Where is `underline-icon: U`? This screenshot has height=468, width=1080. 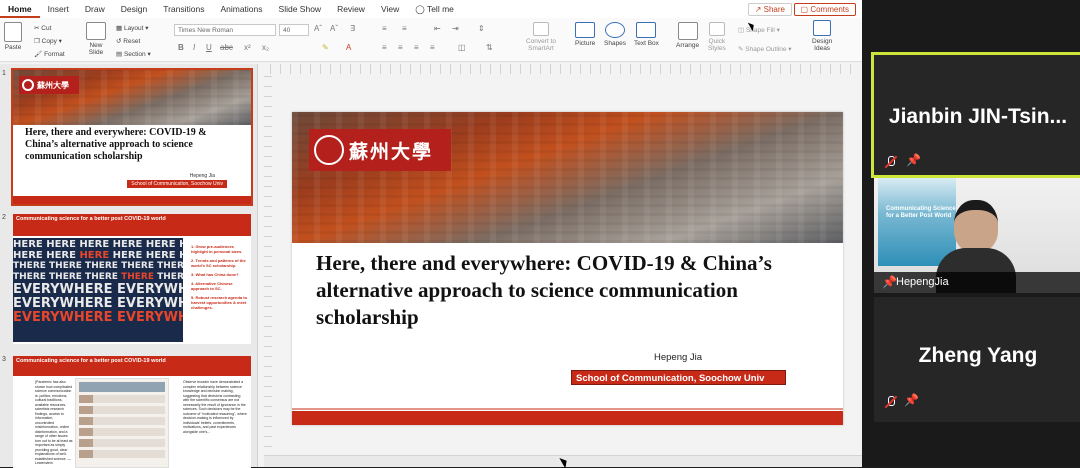
underline-icon: U is located at coordinates (209, 47).